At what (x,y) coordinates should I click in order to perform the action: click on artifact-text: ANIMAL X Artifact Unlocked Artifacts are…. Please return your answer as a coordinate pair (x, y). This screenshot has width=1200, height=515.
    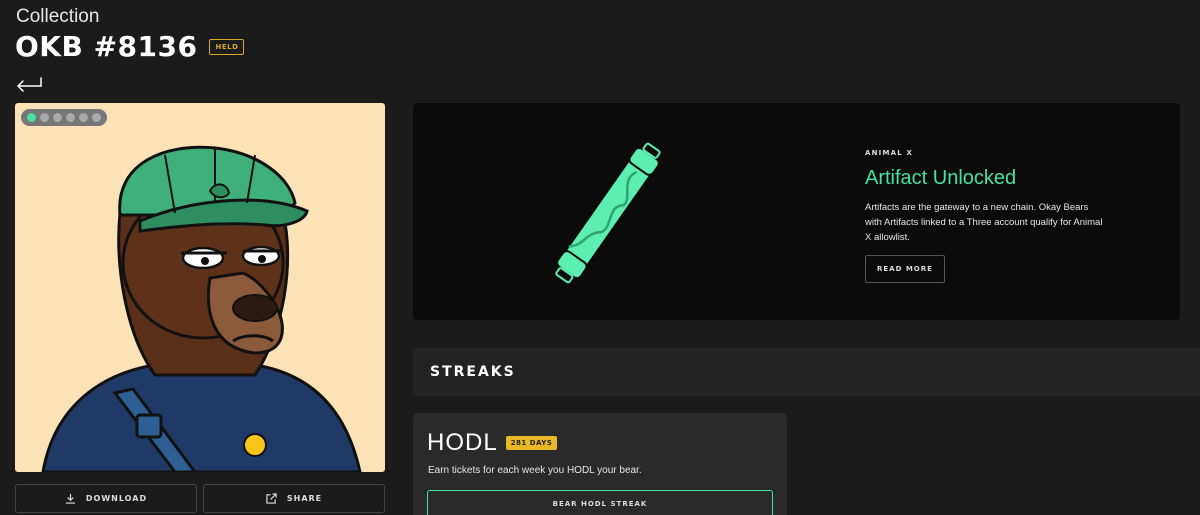
    Looking at the image, I should click on (985, 216).